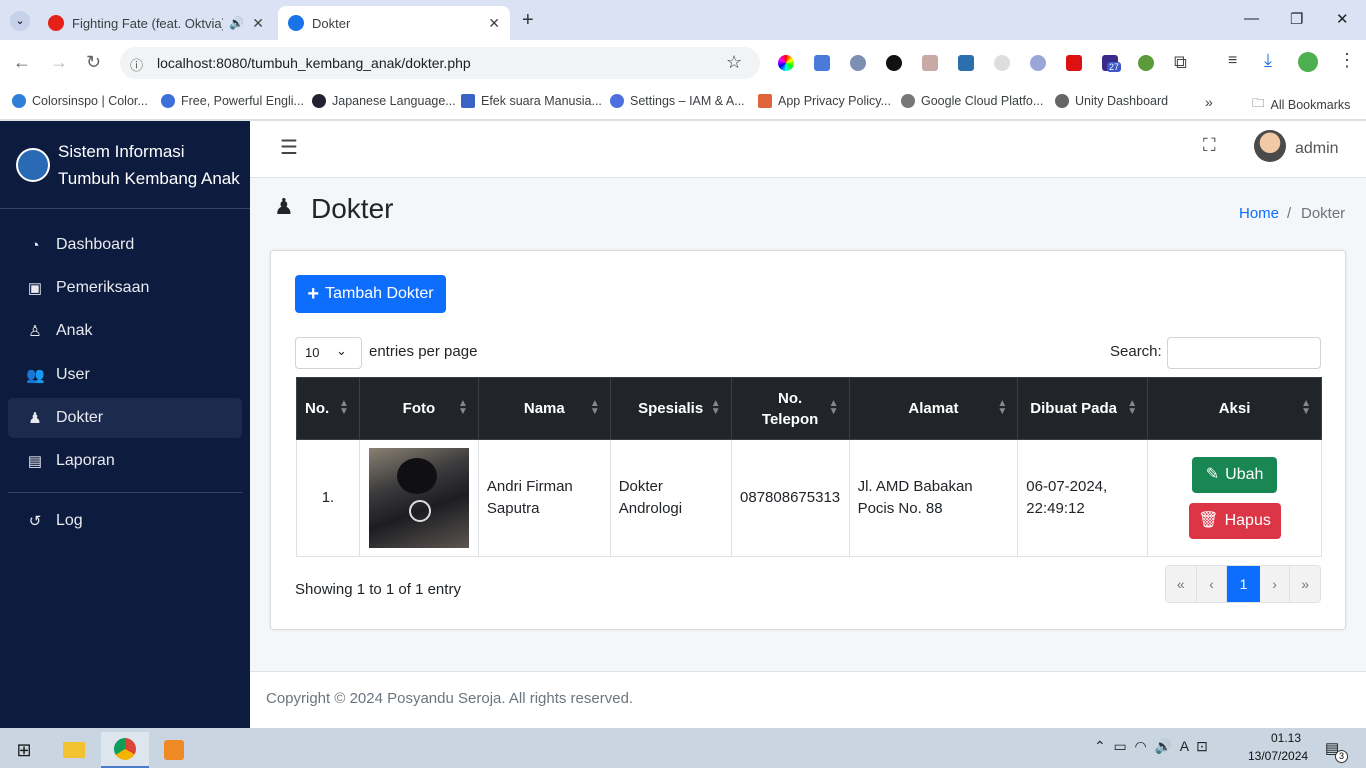 The width and height of the screenshot is (1366, 768). What do you see at coordinates (933, 498) in the screenshot?
I see `cell-alamat: Jl. AMD Babakan Pocis No. 88` at bounding box center [933, 498].